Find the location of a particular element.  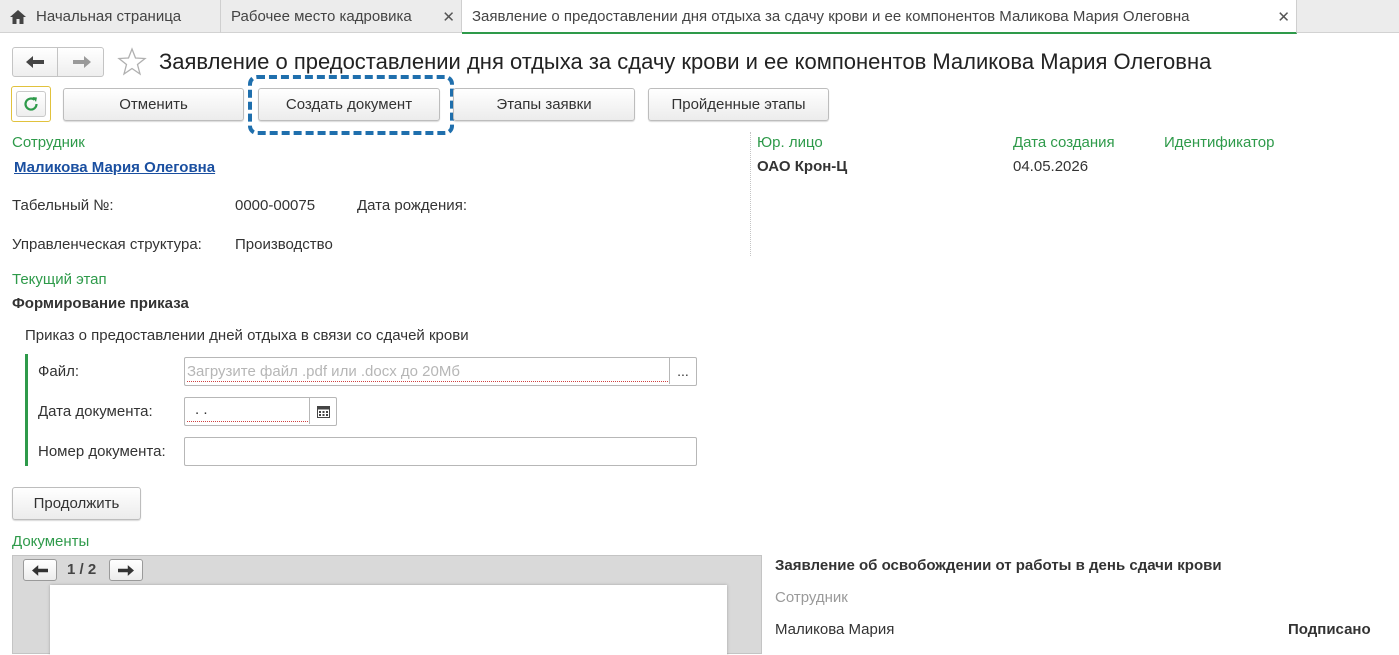

stages-button: Этапы заявки is located at coordinates (544, 104).